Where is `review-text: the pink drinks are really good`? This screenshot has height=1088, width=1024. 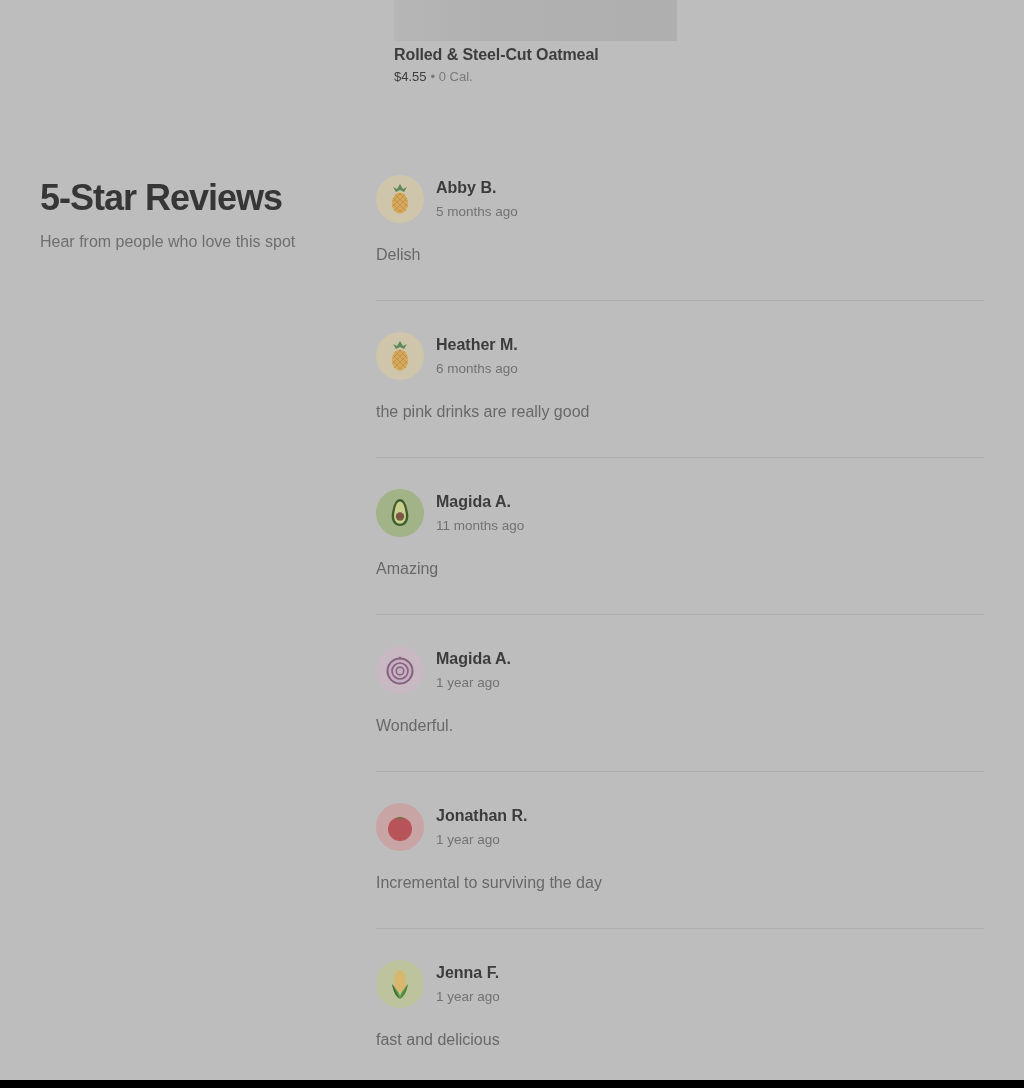
review-text: the pink drinks are really good is located at coordinates (483, 412).